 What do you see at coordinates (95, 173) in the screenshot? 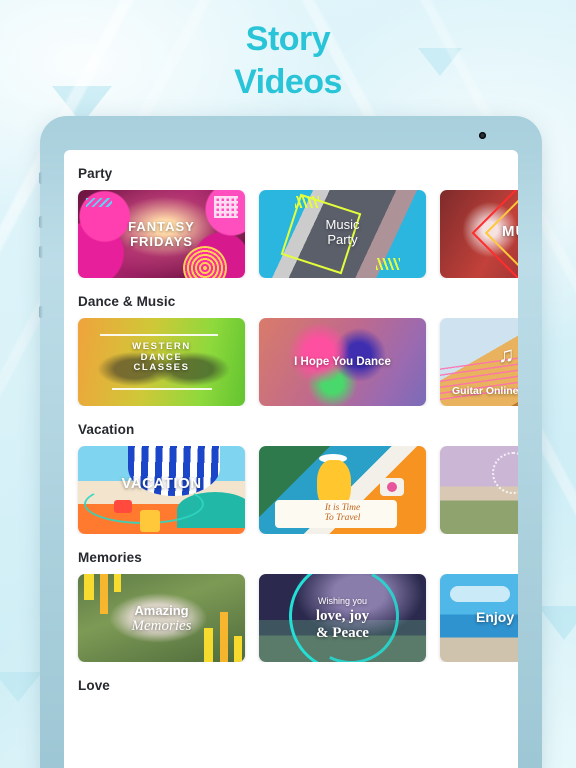
I see `section-title-party: Party` at bounding box center [95, 173].